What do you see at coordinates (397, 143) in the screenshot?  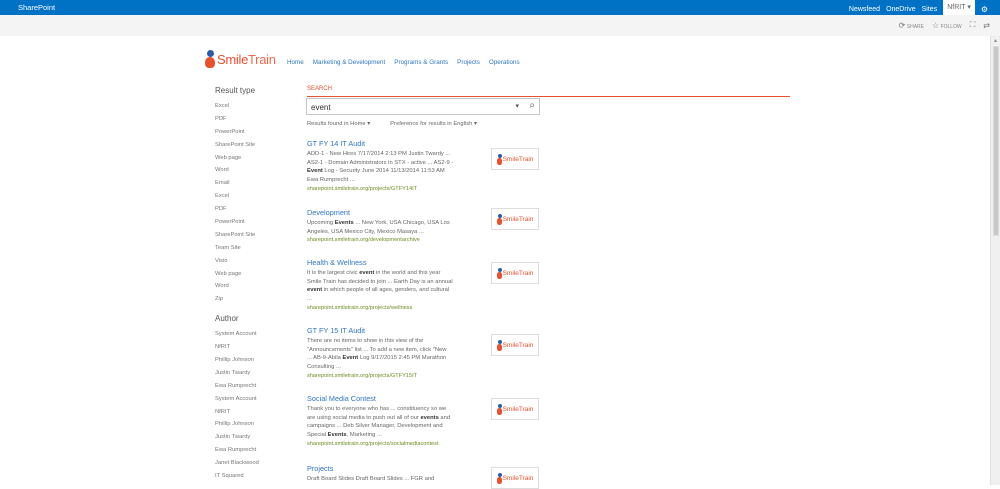 I see `result-title-link: GT FY 14 IT Audit` at bounding box center [397, 143].